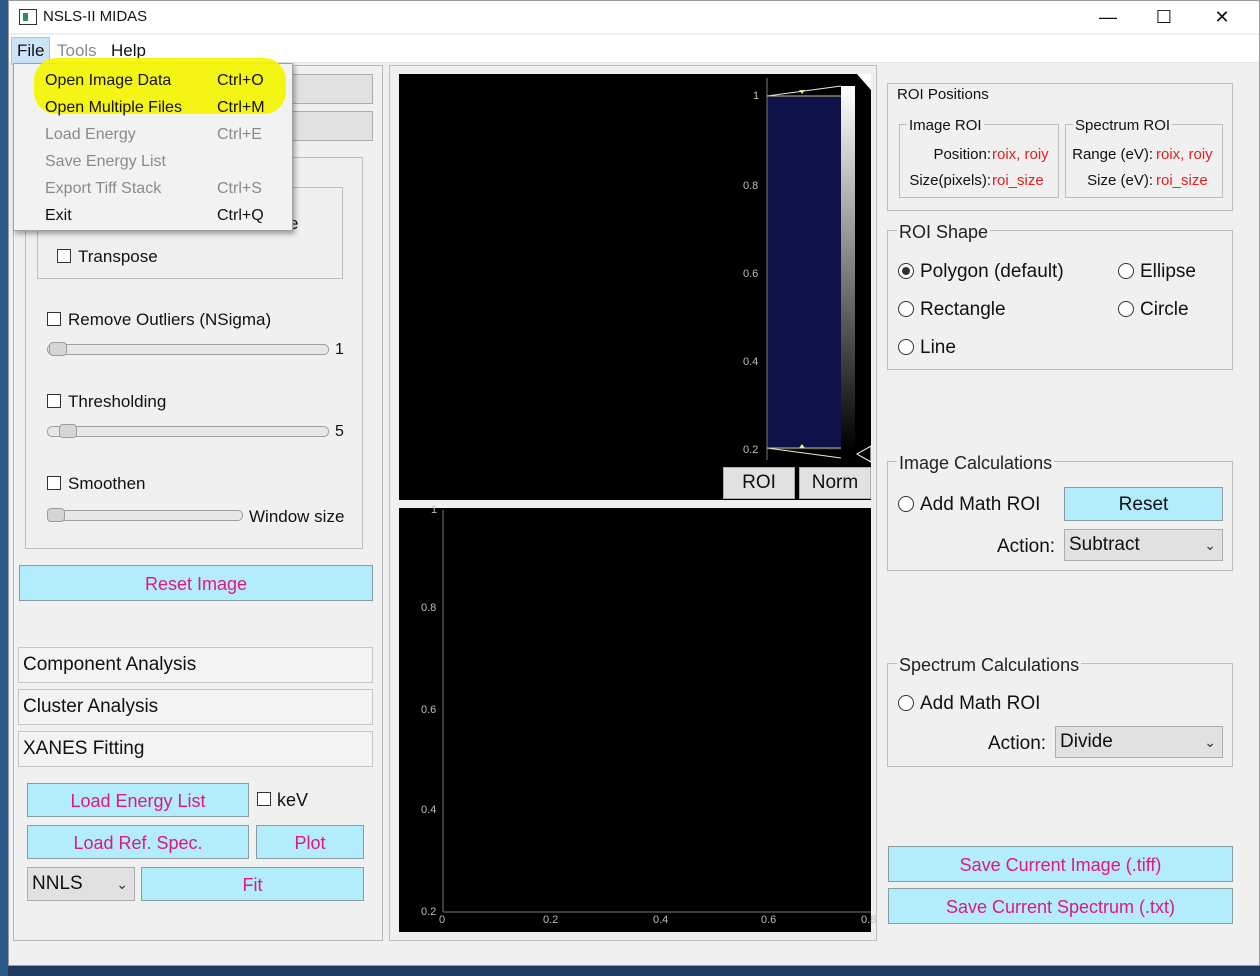 Image resolution: width=1260 pixels, height=976 pixels. Describe the element at coordinates (4, 488) in the screenshot. I see `desktop-background` at that location.